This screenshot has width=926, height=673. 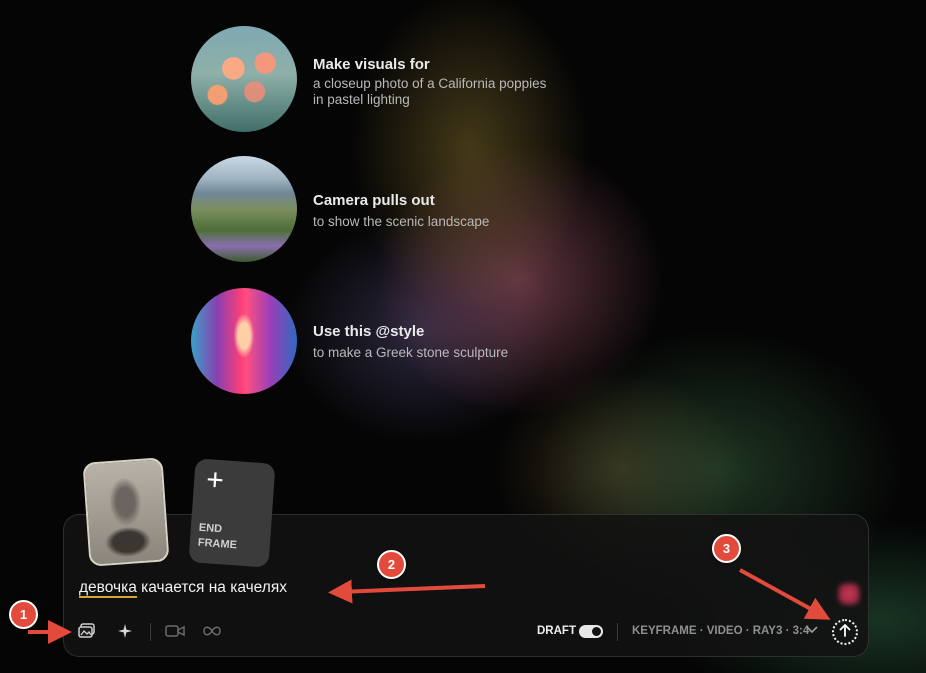 What do you see at coordinates (23, 614) in the screenshot?
I see `annotation-badge-1: 1` at bounding box center [23, 614].